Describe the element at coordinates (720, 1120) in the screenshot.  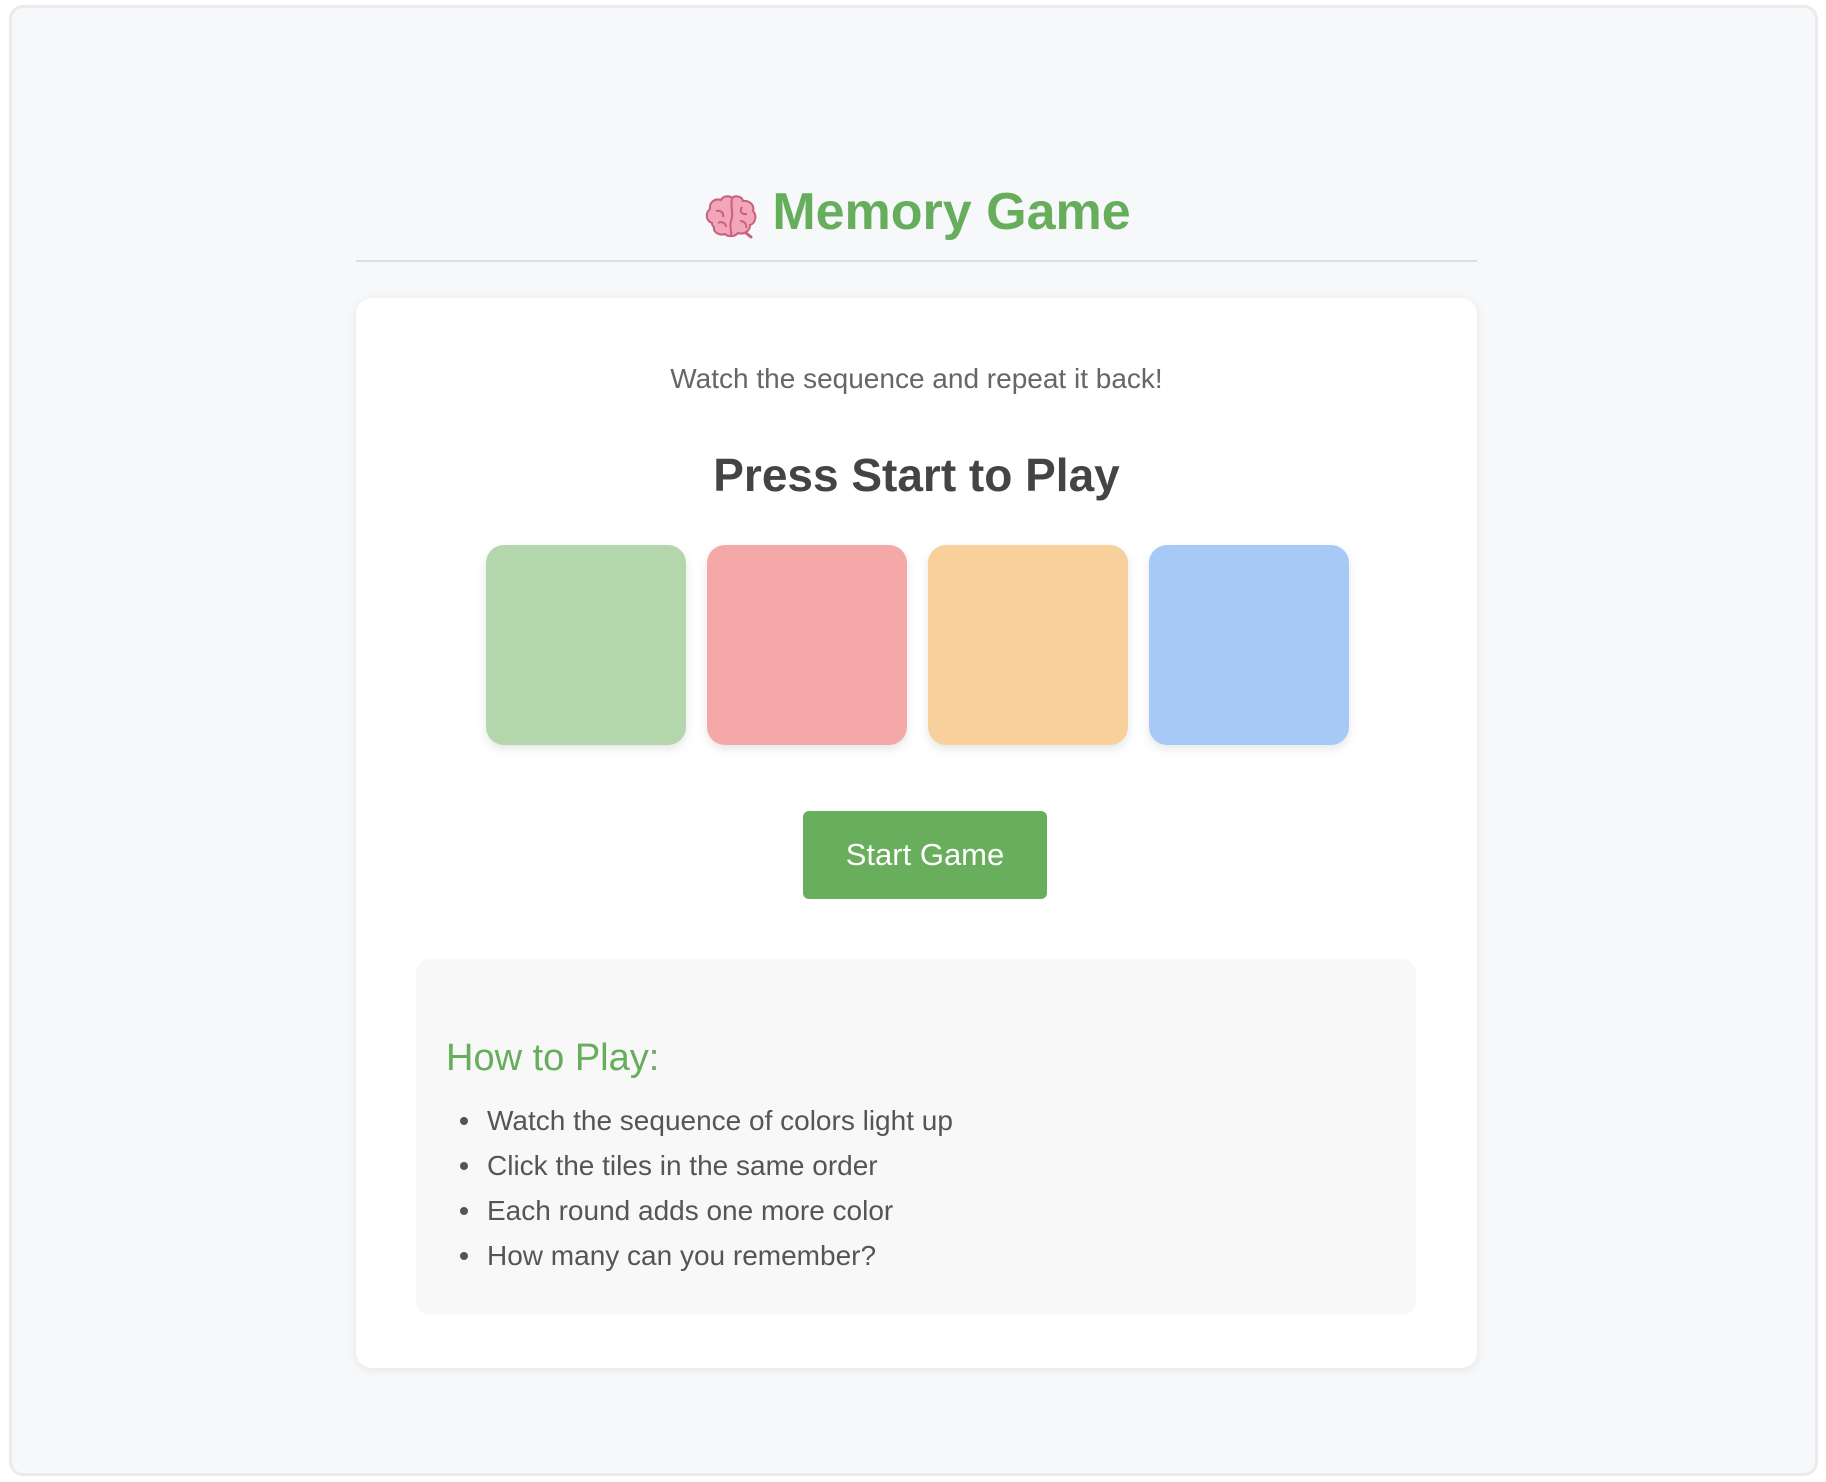
I see `list-item-text: Watch the sequence of colors light up` at that location.